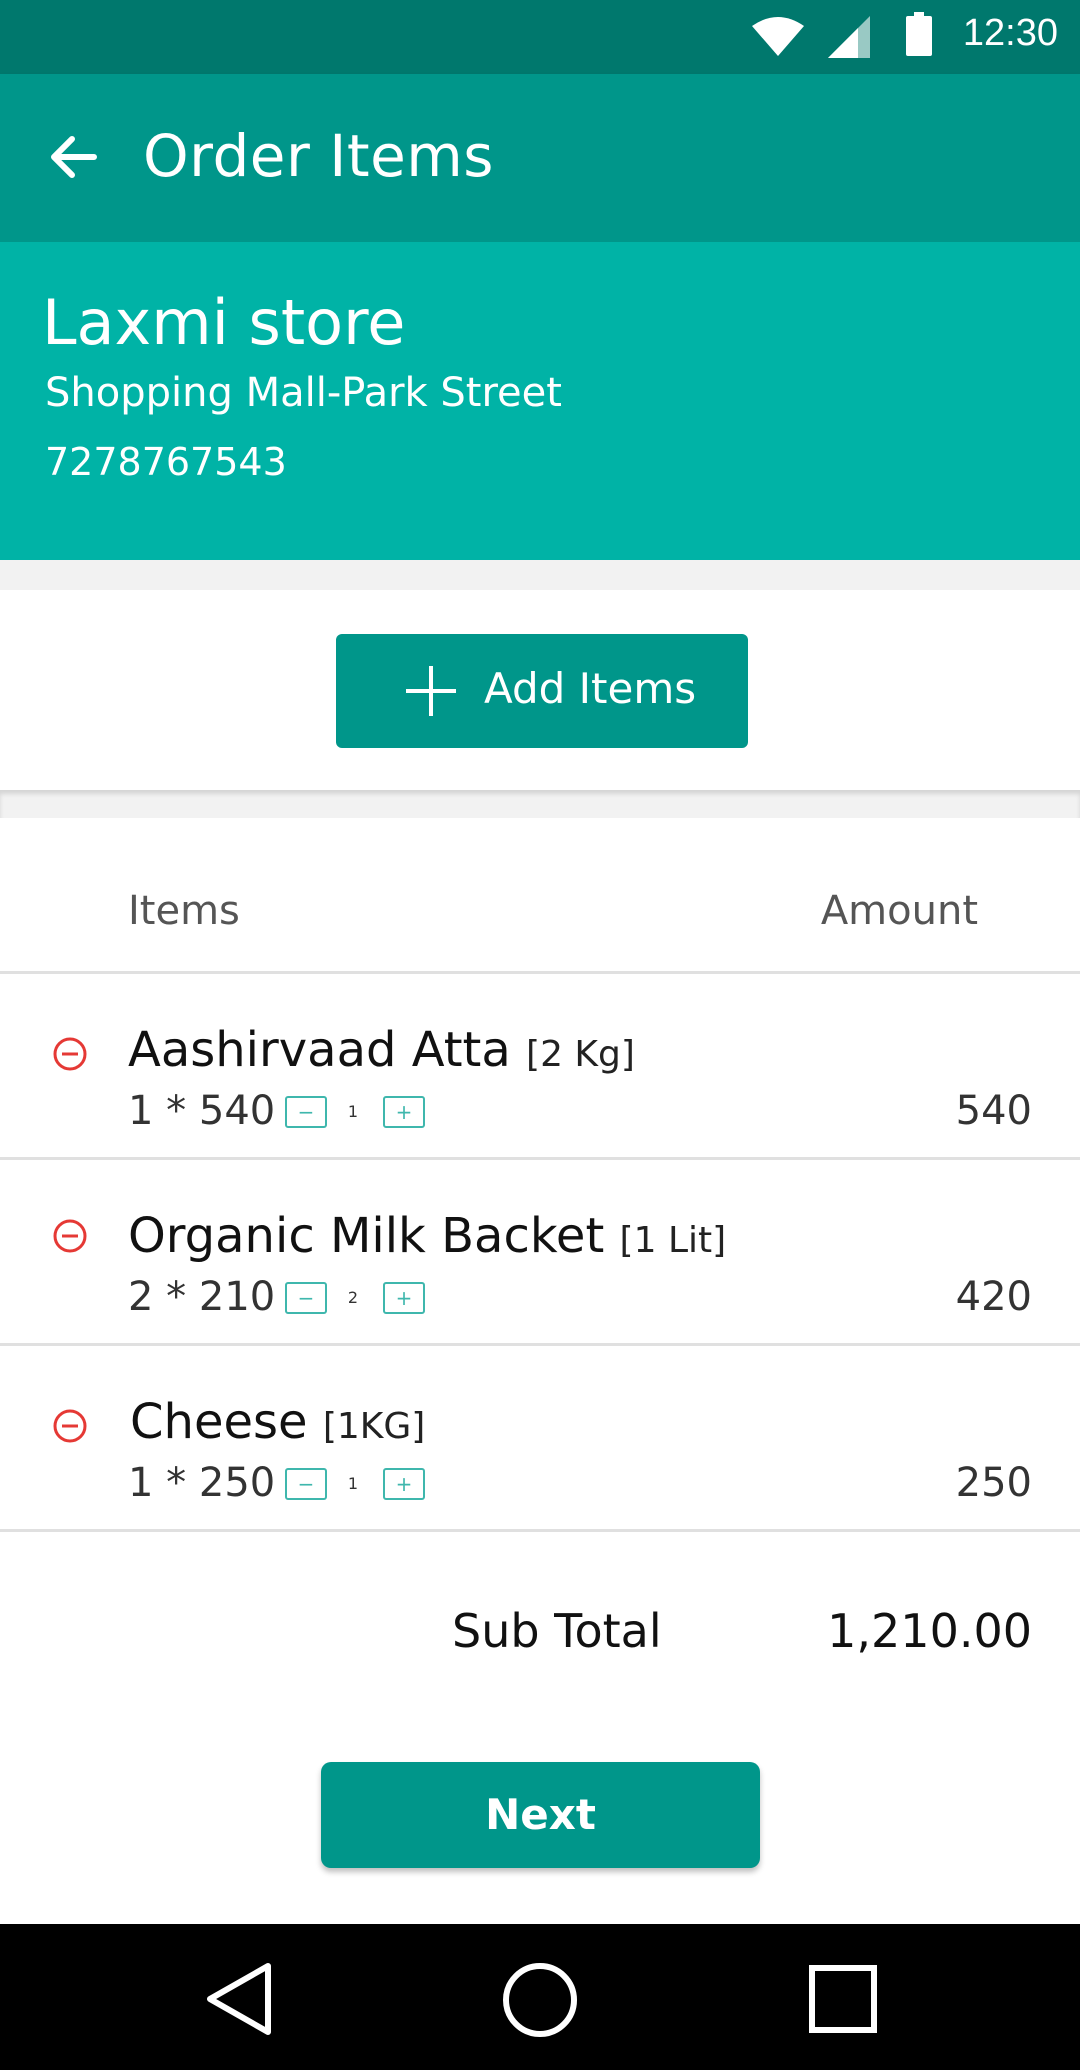 This screenshot has width=1080, height=2070. What do you see at coordinates (319, 156) in the screenshot?
I see `page-title: Order Items` at bounding box center [319, 156].